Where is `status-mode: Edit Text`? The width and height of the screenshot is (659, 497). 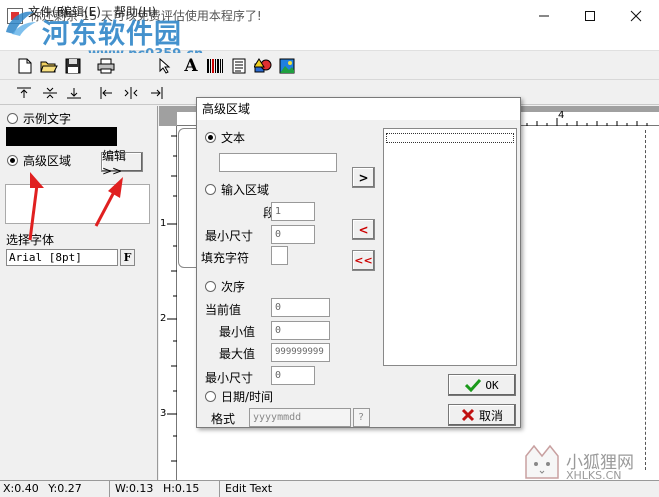 status-mode: Edit Text is located at coordinates (249, 488).